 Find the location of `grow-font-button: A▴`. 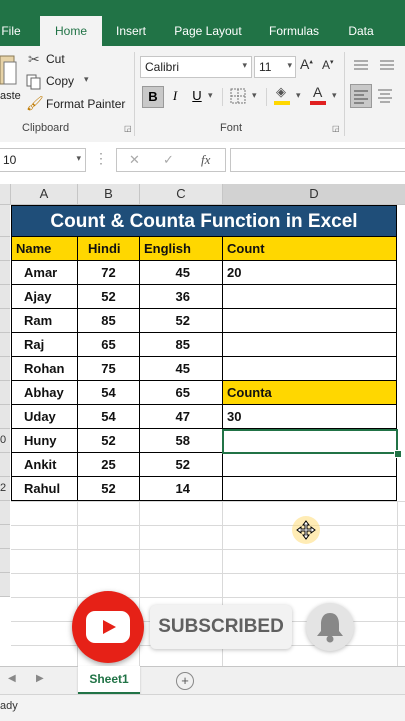

grow-font-button: A▴ is located at coordinates (309, 66).